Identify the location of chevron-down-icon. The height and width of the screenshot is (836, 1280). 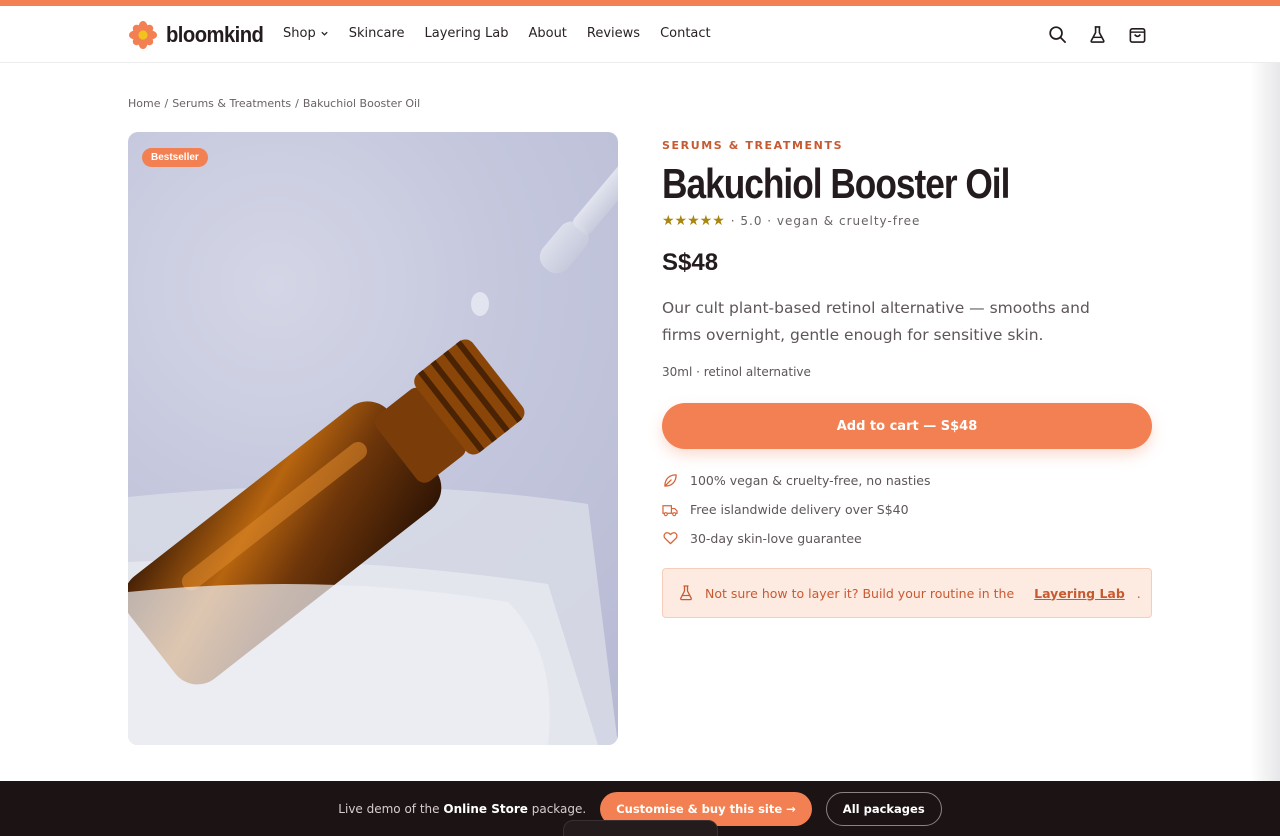
(324, 33).